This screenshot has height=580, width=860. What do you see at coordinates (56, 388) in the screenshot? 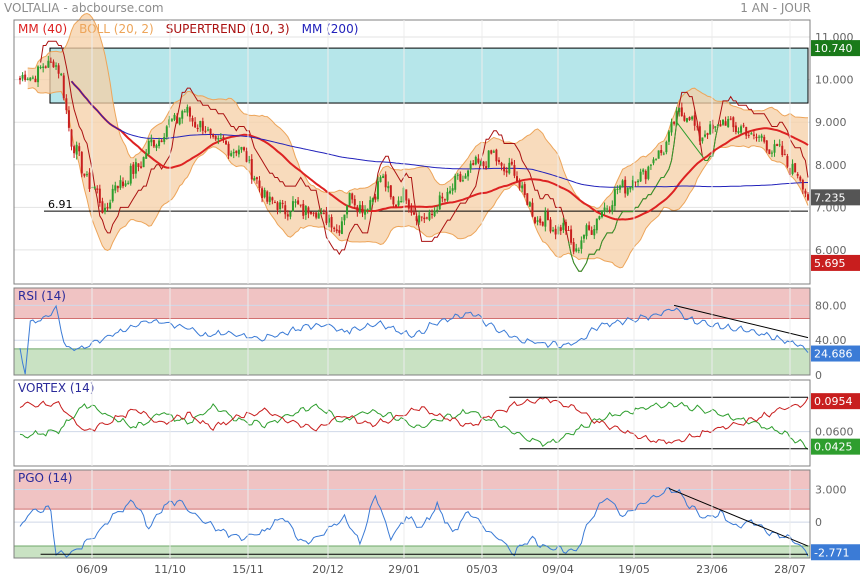
I see `vortex-label: VORTEX (14)` at bounding box center [56, 388].